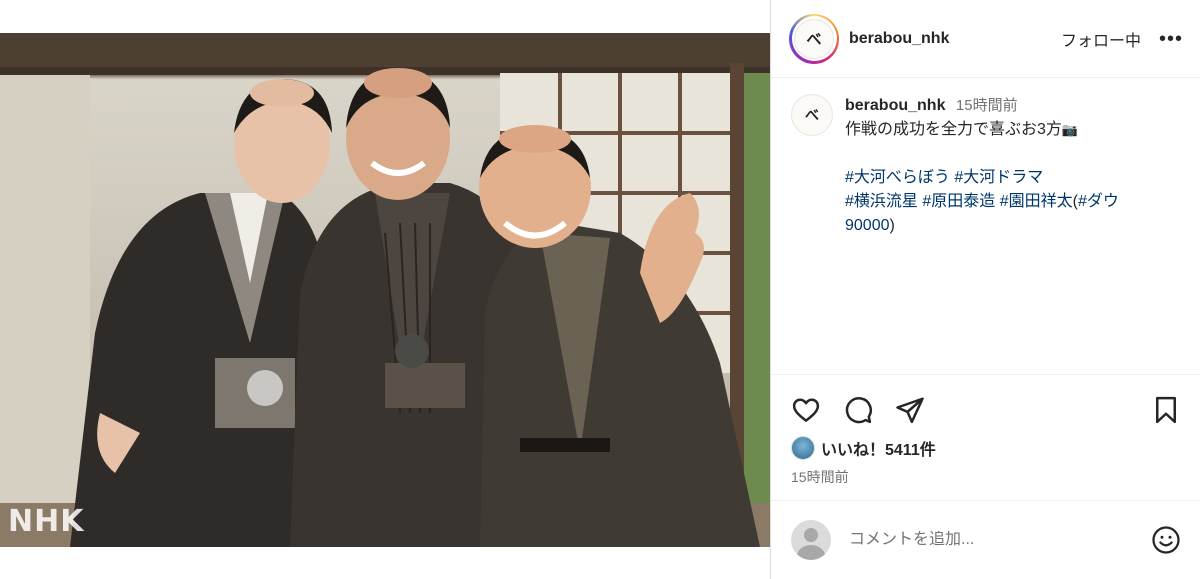 This screenshot has width=1200, height=579. What do you see at coordinates (867, 225) in the screenshot?
I see `hashtag-link-cont: 90000` at bounding box center [867, 225].